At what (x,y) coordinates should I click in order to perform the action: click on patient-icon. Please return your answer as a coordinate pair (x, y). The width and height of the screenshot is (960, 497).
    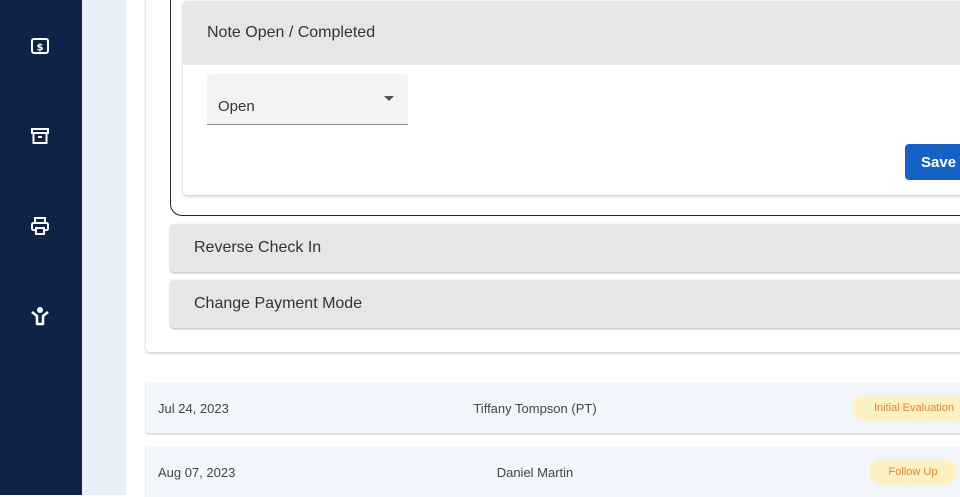
    Looking at the image, I should click on (40, 316).